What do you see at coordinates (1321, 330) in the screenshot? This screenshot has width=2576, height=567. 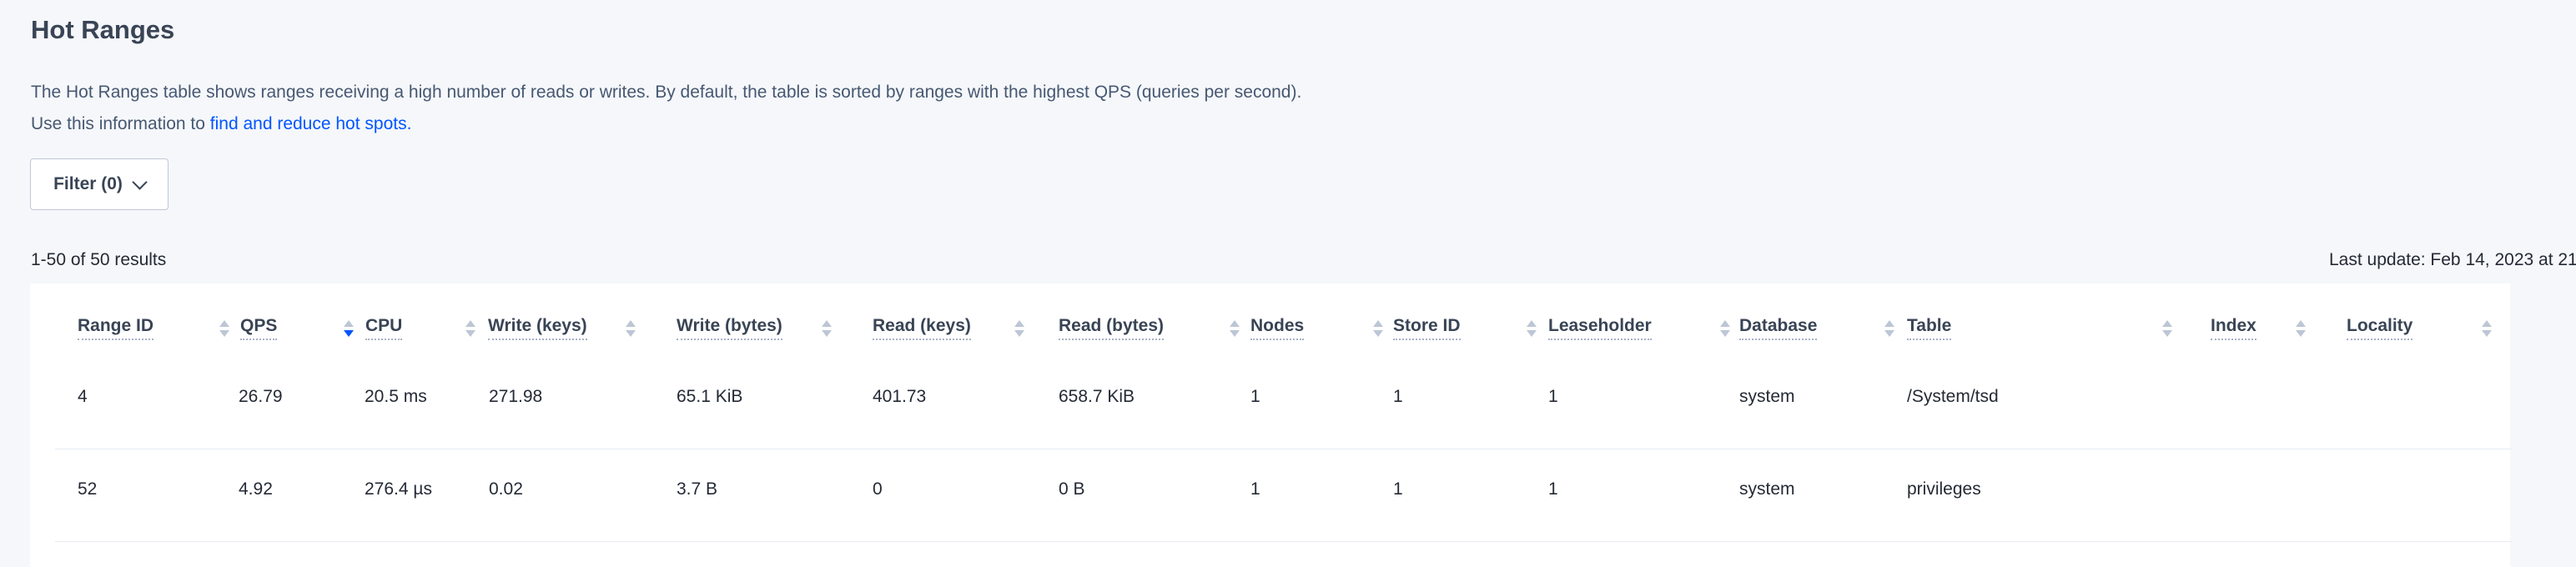 I see `column-header-nodes: Nodes` at bounding box center [1321, 330].